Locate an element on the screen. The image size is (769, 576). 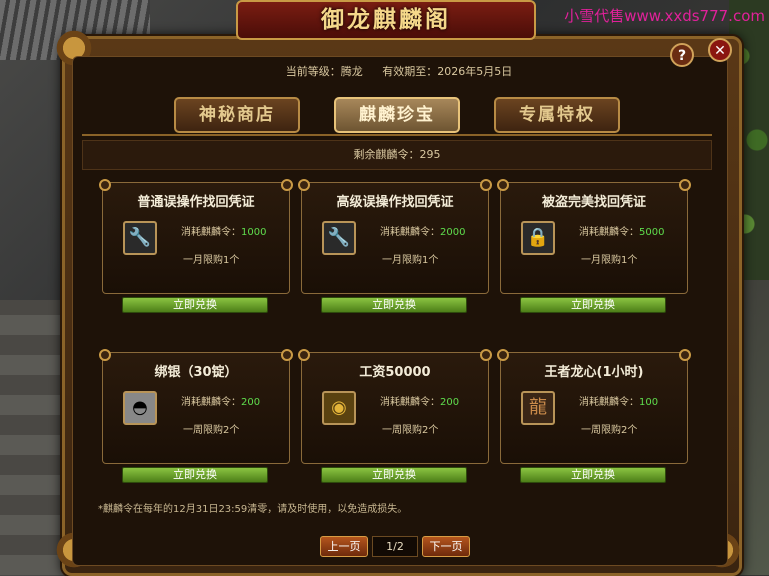
info-bar: 当前等级：腾龙 有效期至：2026年5月5日 is located at coordinates (399, 72).